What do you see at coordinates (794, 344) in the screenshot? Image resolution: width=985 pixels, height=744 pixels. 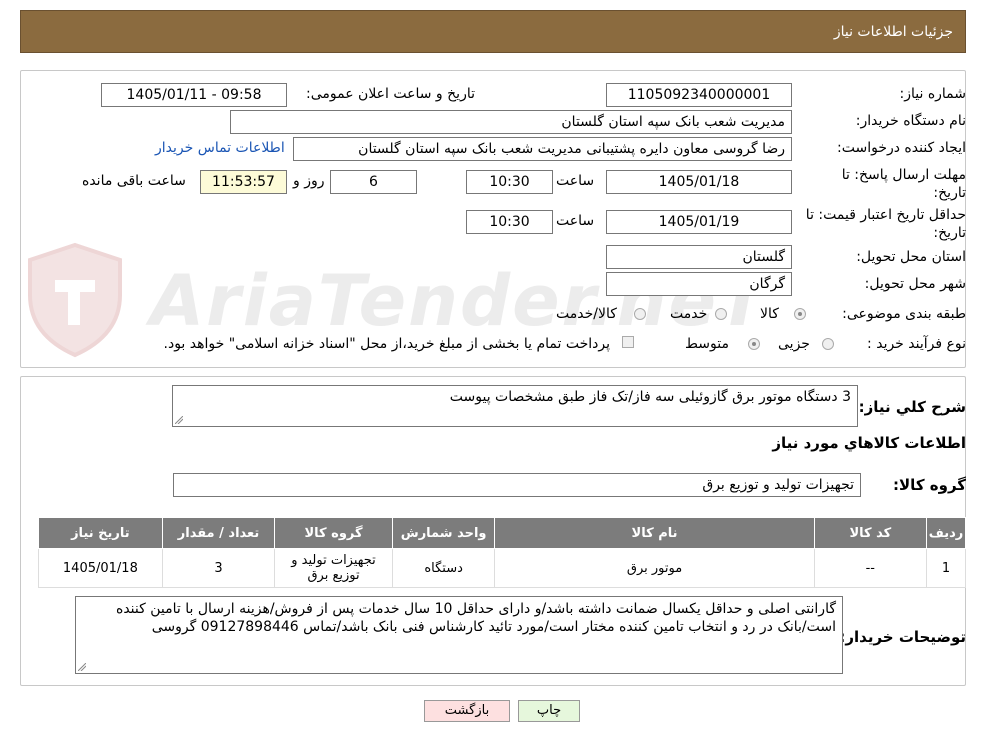 I see `process-minor-label: جزیی` at bounding box center [794, 344].